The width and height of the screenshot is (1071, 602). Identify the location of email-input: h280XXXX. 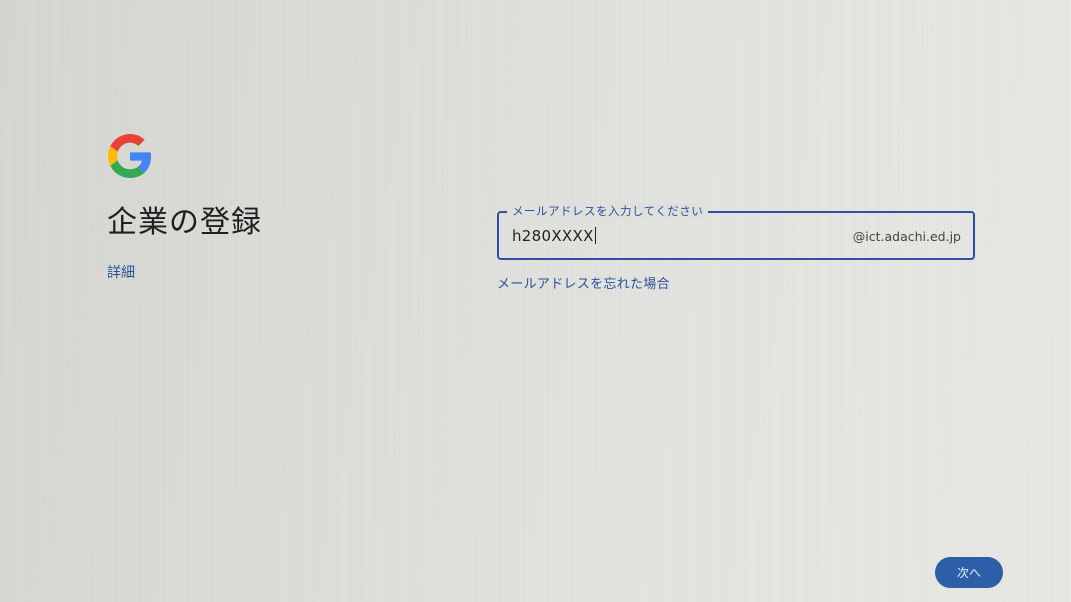
(554, 236).